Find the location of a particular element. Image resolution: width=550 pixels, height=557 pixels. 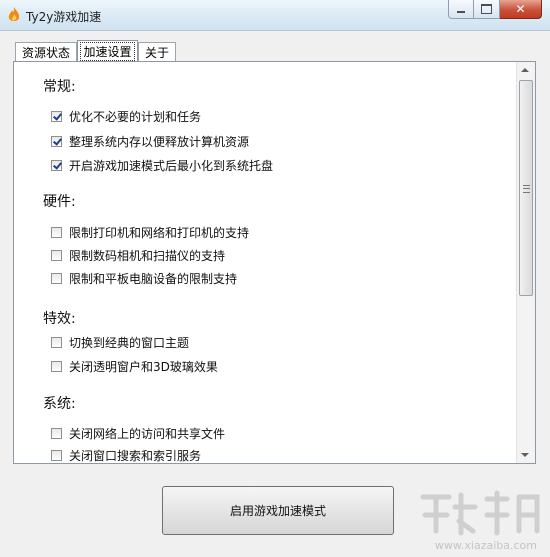

option-label: 限制数码相机和扫描仪的支持 is located at coordinates (147, 255).